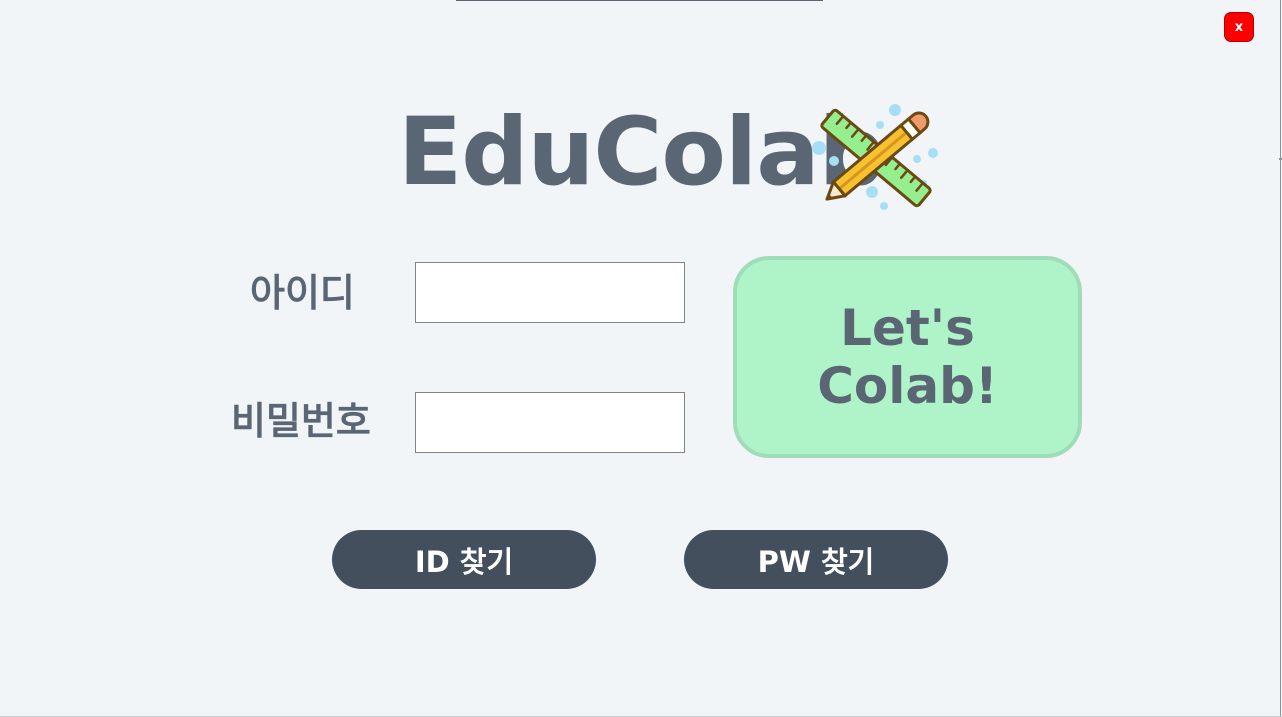 This screenshot has height=717, width=1282. I want to click on id-label: 아이디, so click(302, 293).